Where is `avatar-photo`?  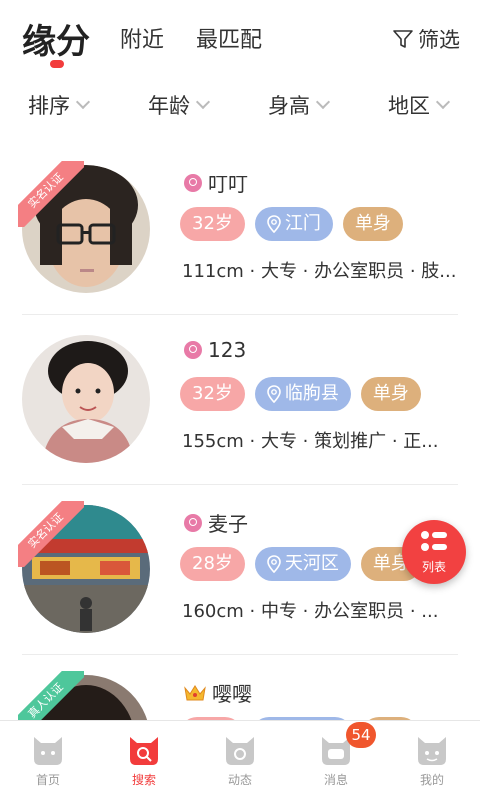
avatar-photo is located at coordinates (86, 399).